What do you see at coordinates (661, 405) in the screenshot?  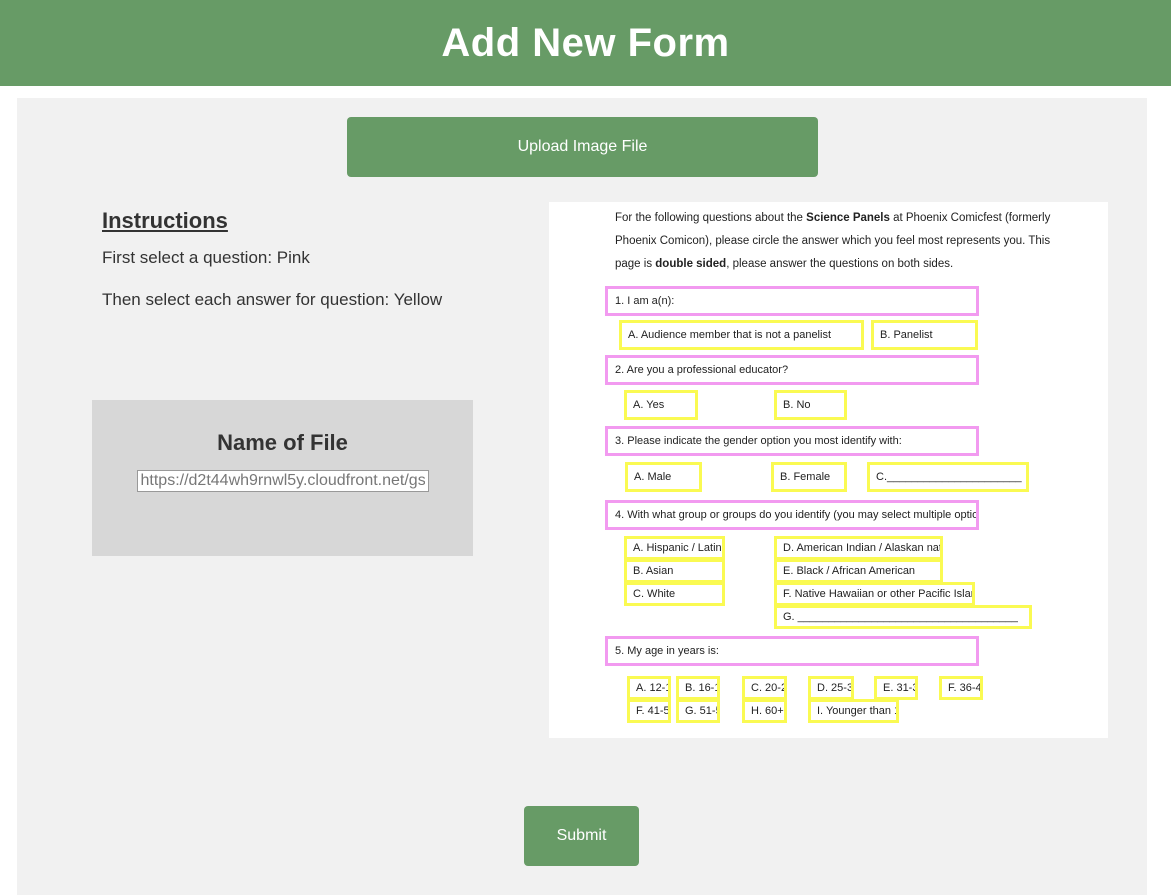 I see `answer-box: A. Yes` at bounding box center [661, 405].